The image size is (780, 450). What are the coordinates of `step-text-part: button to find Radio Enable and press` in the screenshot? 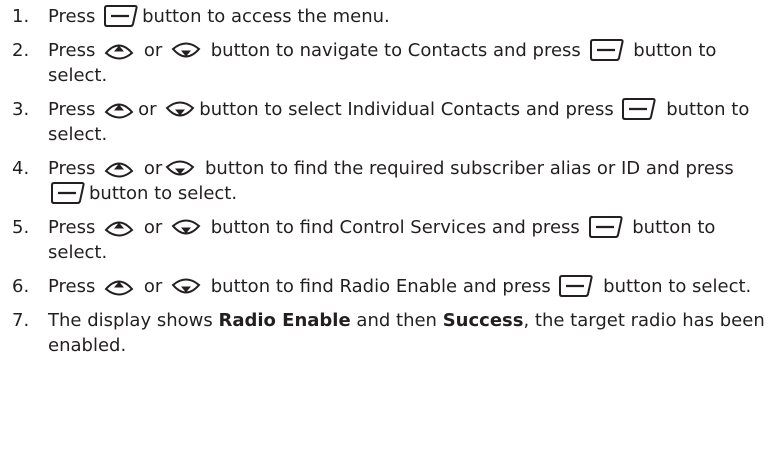 It's located at (380, 286).